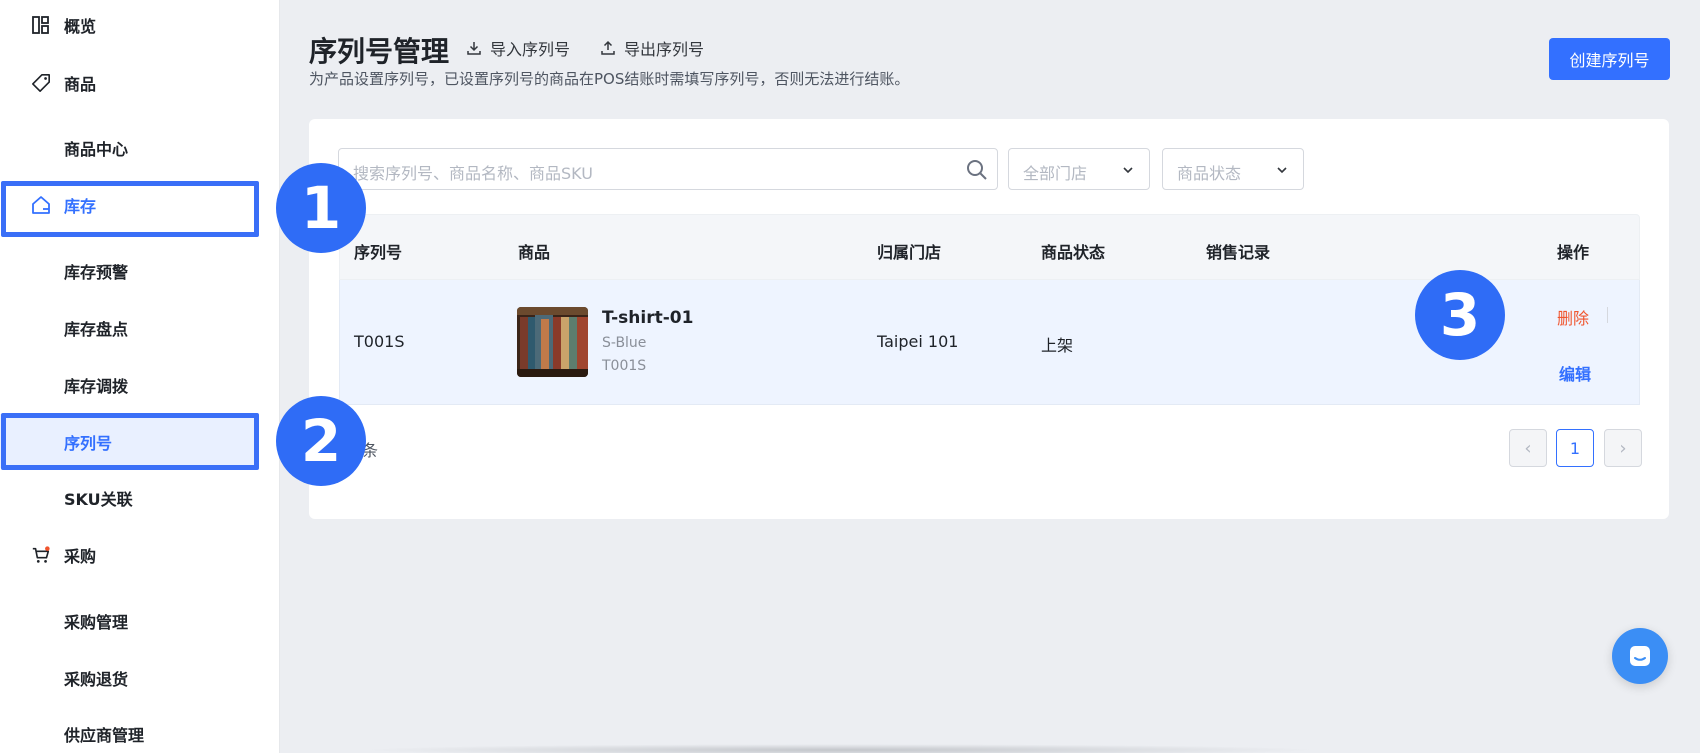 This screenshot has height=753, width=1700. I want to click on dashboard-icon, so click(41, 25).